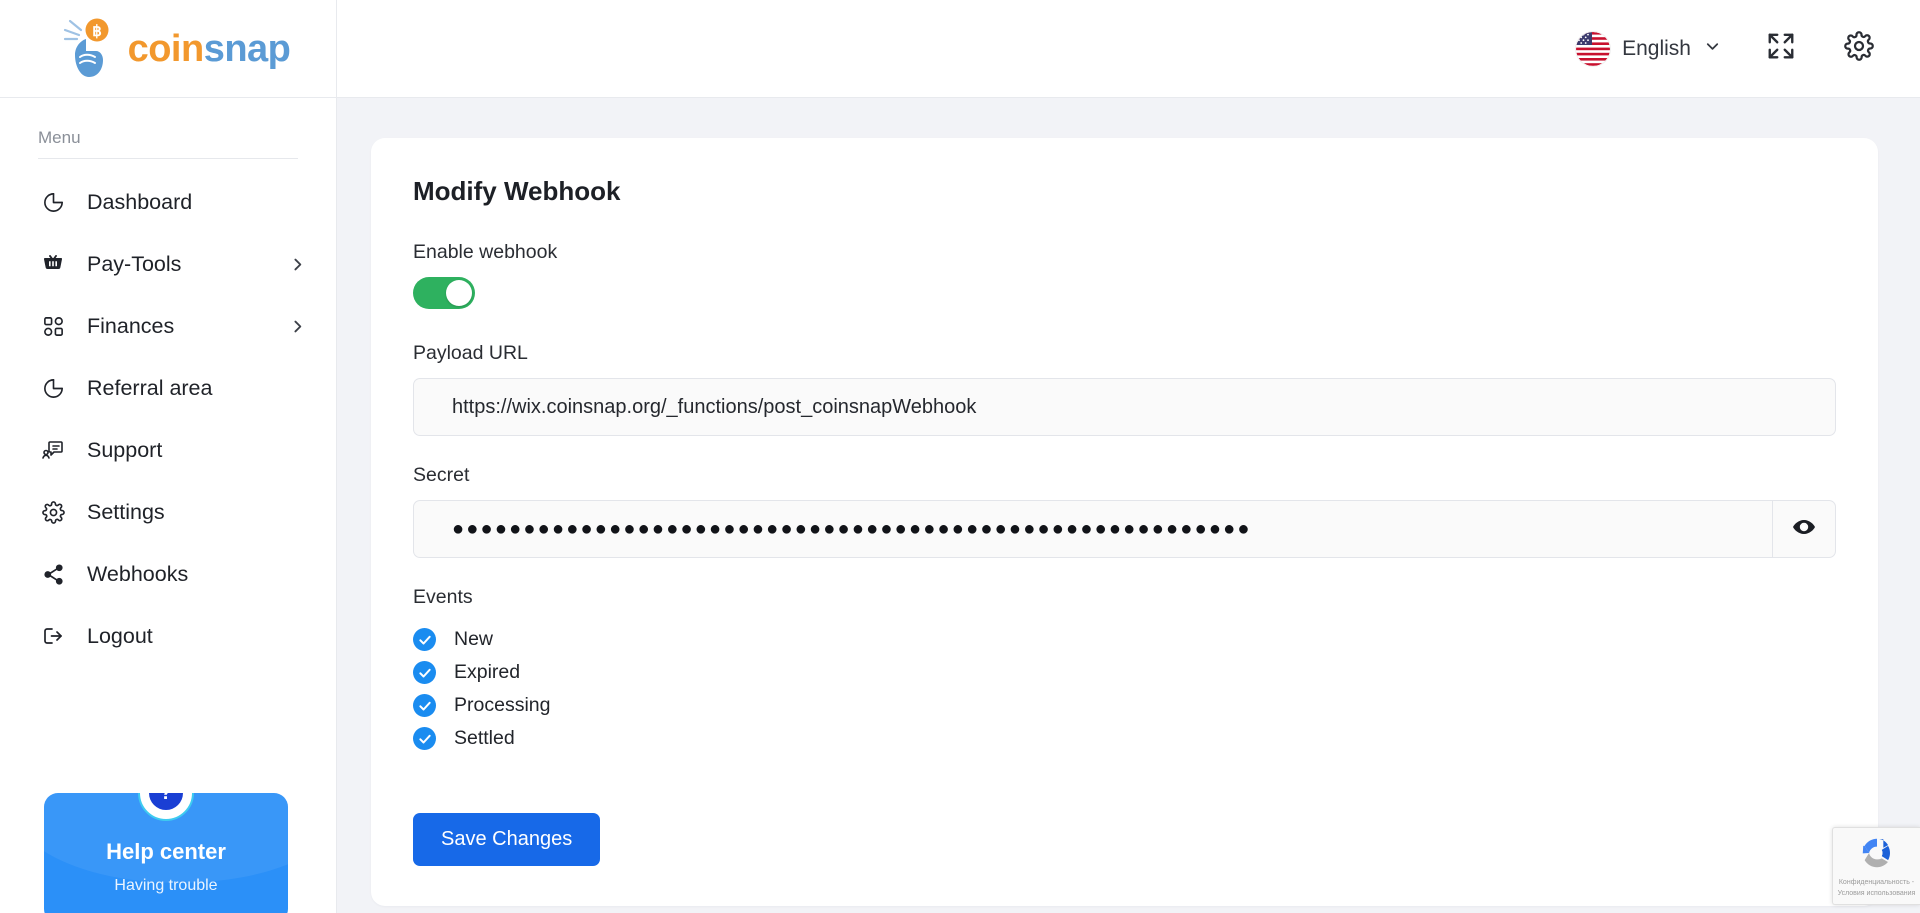  I want to click on events-field: Events New Expired Processing Settled, so click(1124, 670).